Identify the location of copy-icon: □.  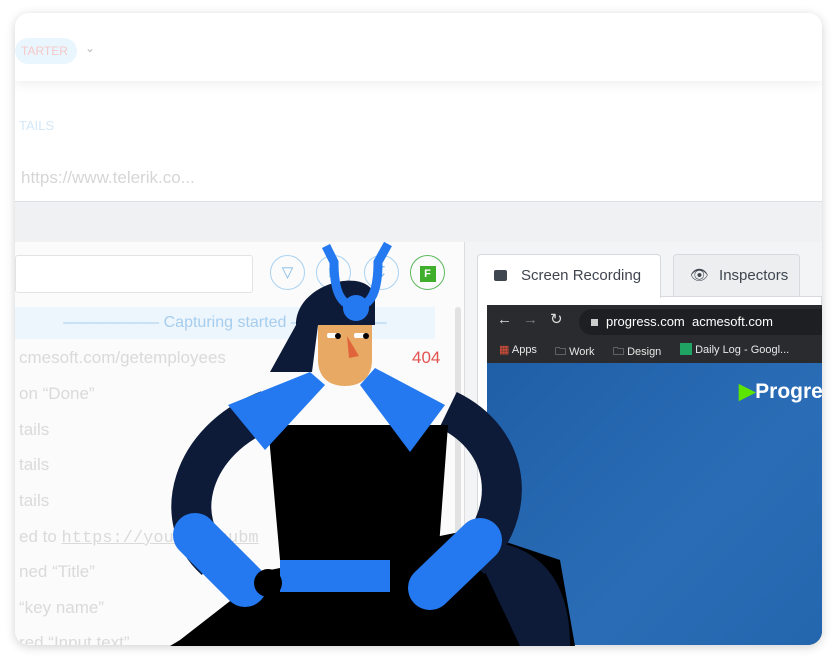
(333, 272).